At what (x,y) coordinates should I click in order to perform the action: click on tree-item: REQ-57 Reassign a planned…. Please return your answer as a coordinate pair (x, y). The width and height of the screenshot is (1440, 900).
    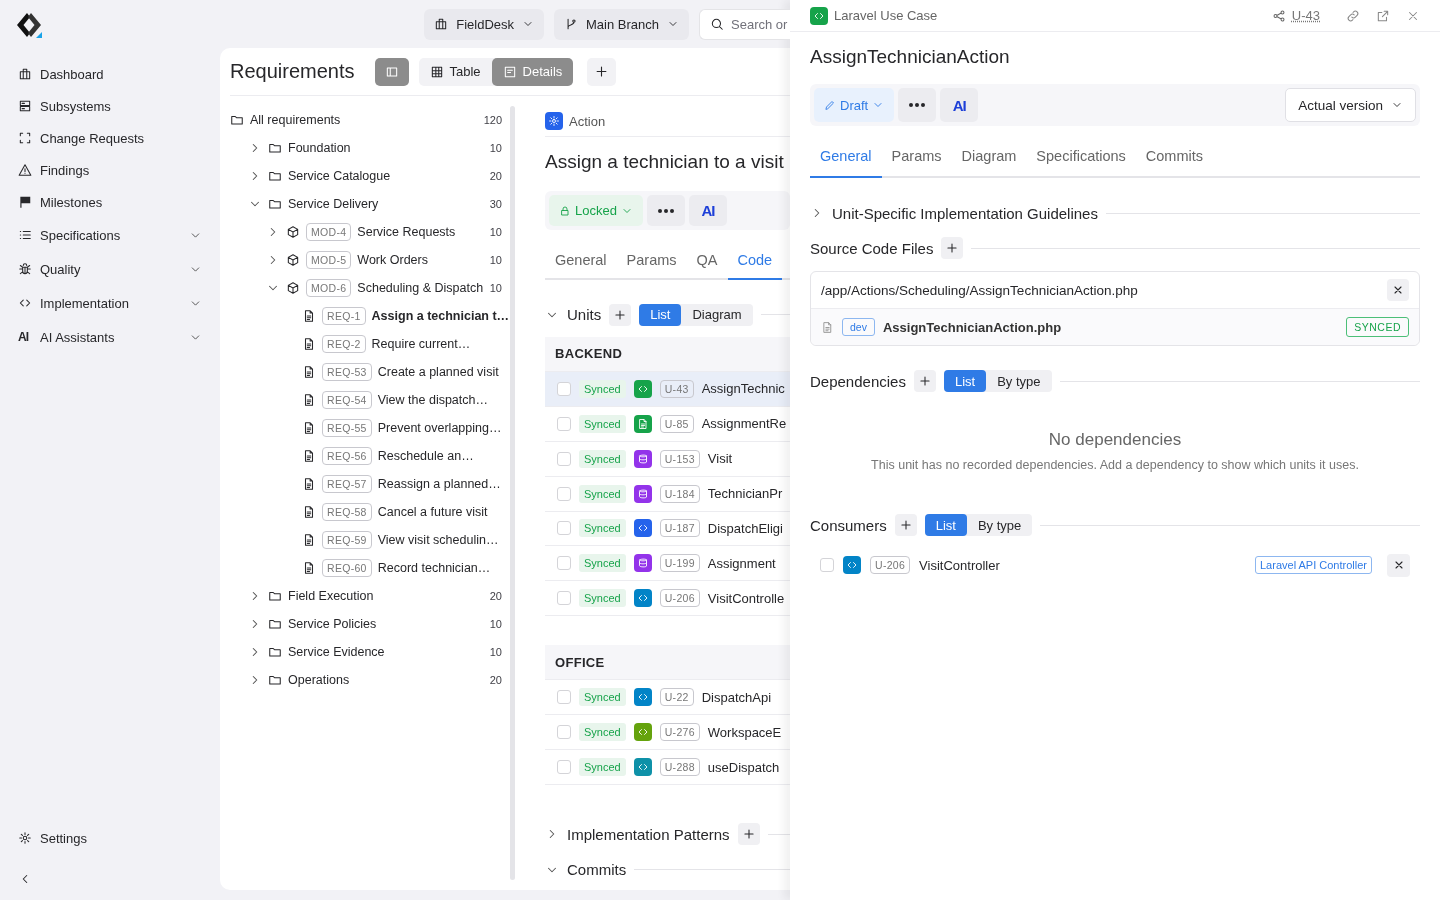
    Looking at the image, I should click on (370, 484).